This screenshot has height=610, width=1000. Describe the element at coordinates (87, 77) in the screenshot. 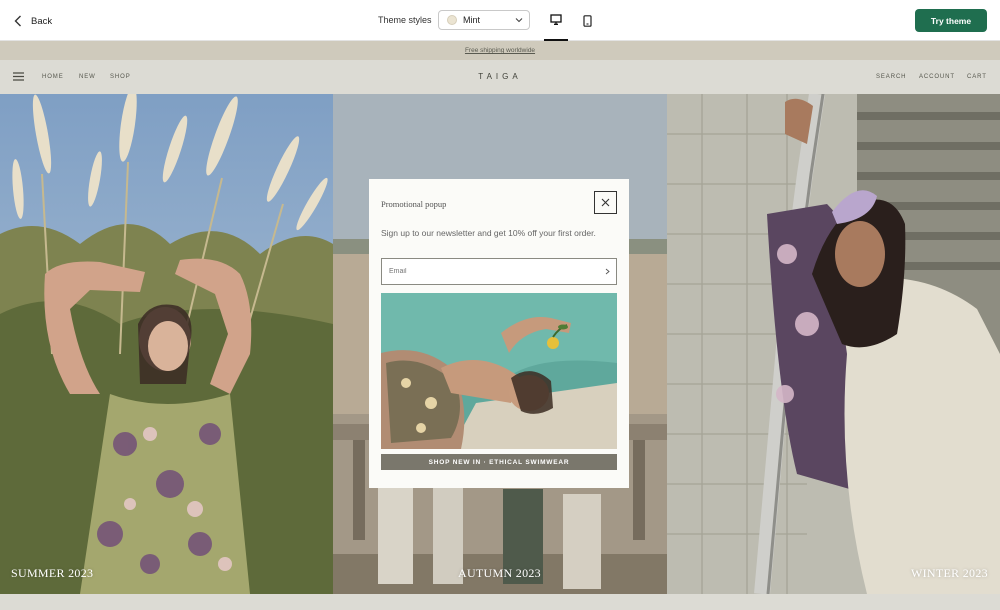

I see `nav-new: NEW` at that location.